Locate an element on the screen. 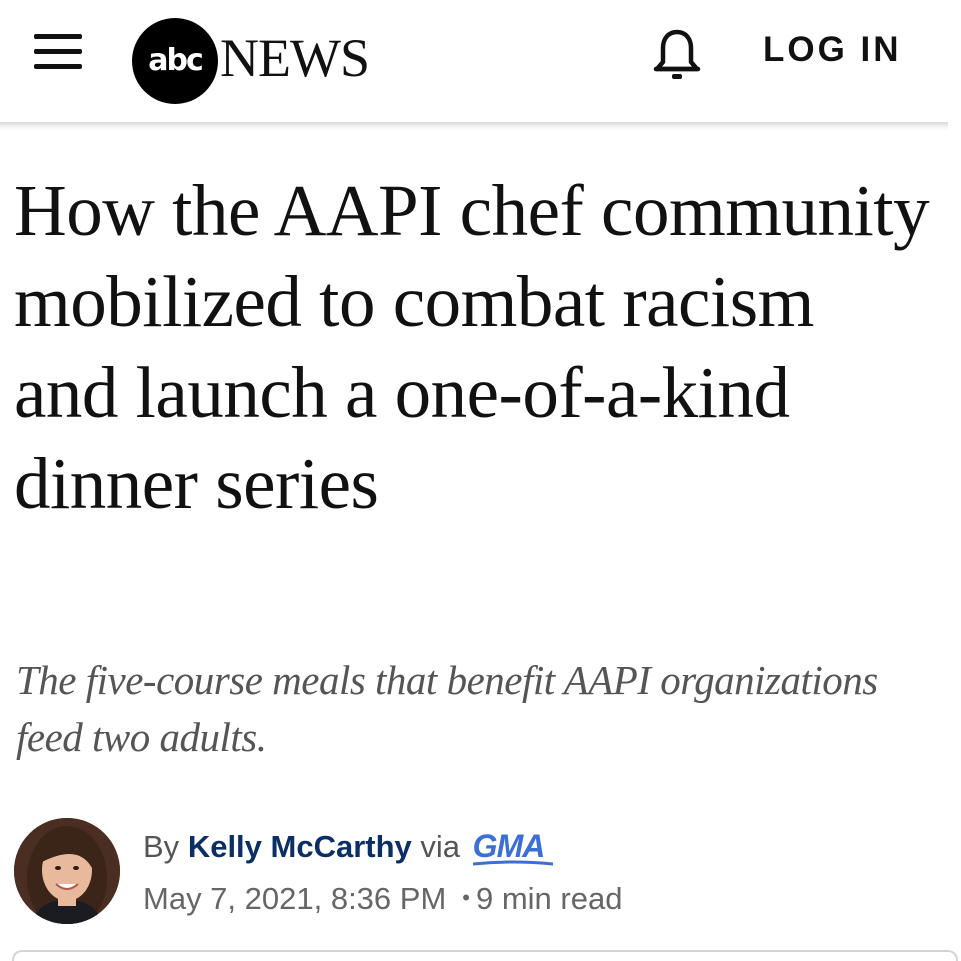 The height and width of the screenshot is (961, 961). logo-wordmark: NEWS is located at coordinates (295, 58).